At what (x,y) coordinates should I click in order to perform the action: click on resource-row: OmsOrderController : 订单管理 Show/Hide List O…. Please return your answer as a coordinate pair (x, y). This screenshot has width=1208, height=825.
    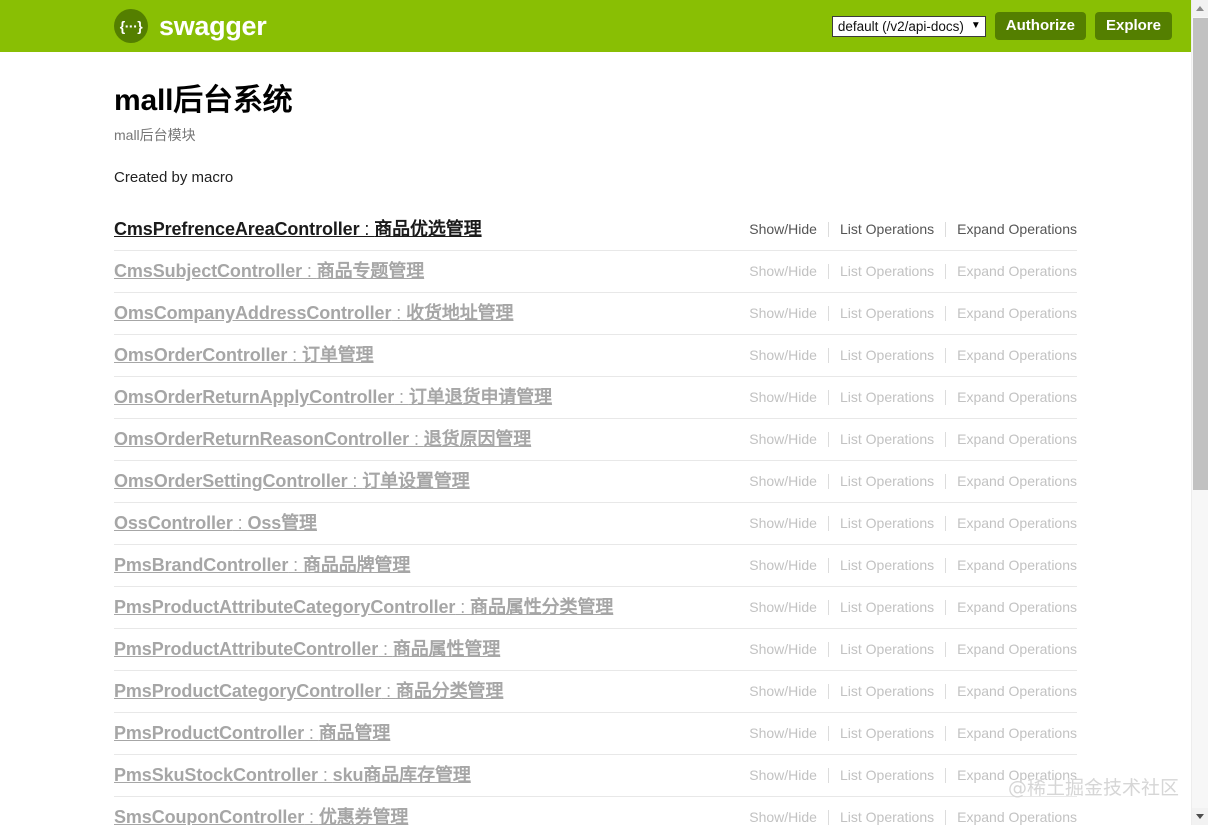
    Looking at the image, I should click on (595, 356).